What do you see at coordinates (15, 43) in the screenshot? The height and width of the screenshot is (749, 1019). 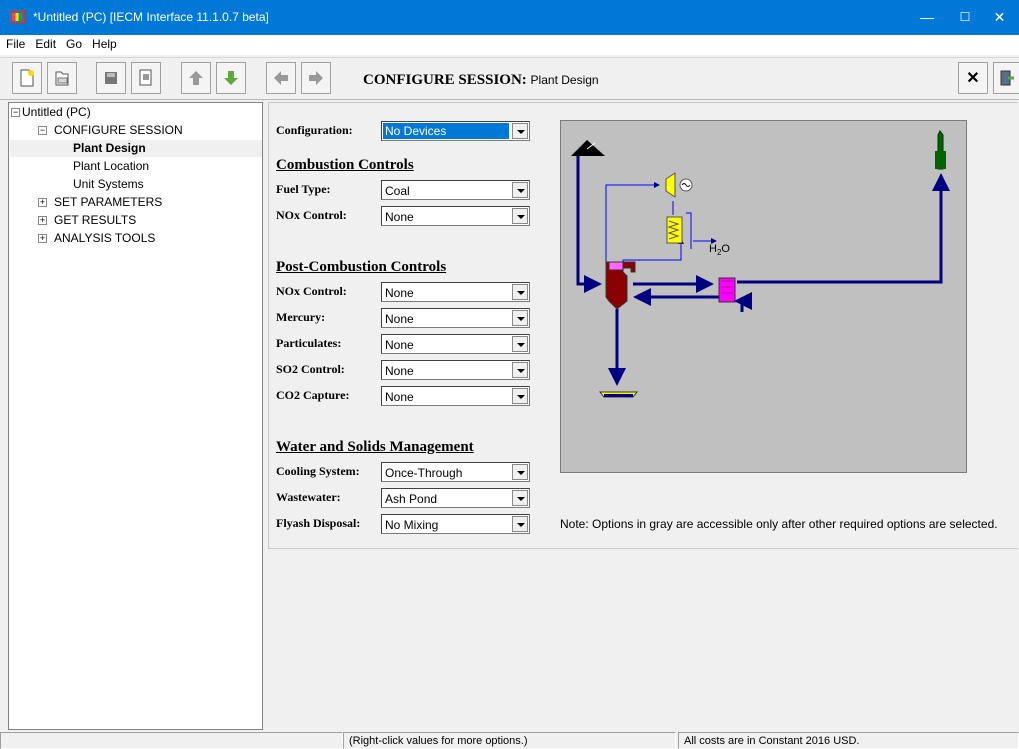 I see `menu-file: File` at bounding box center [15, 43].